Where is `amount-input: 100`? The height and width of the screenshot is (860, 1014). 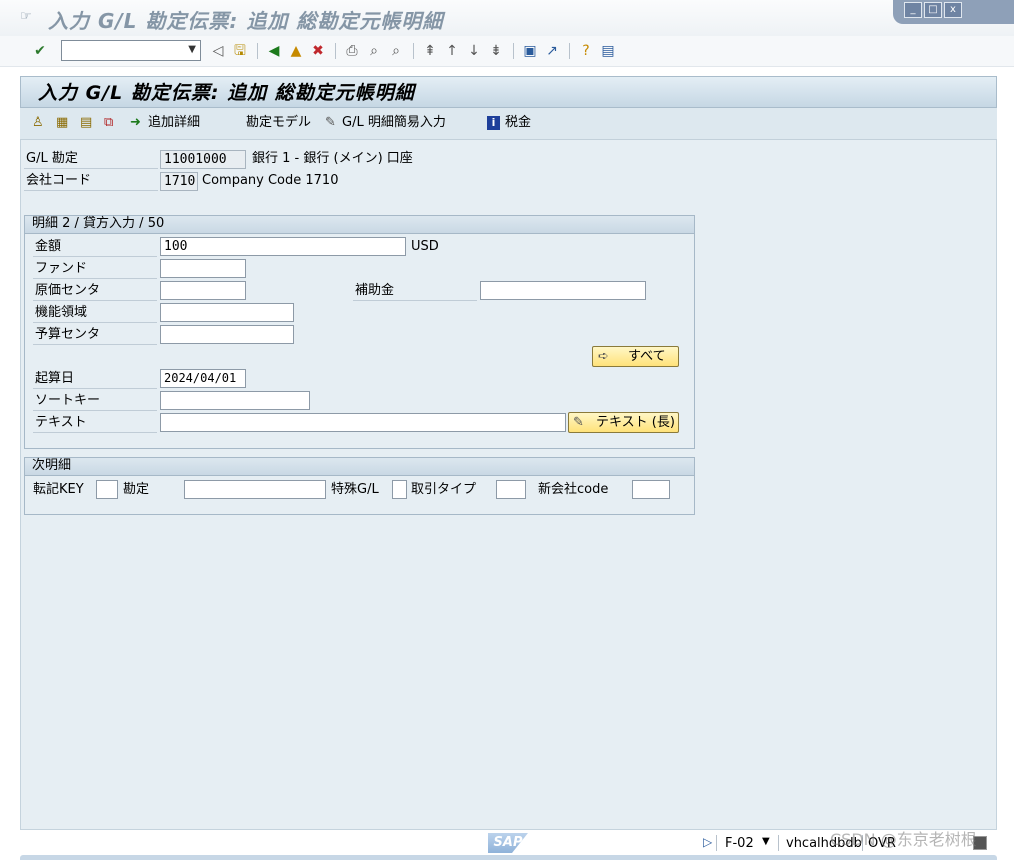
amount-input: 100 is located at coordinates (283, 246).